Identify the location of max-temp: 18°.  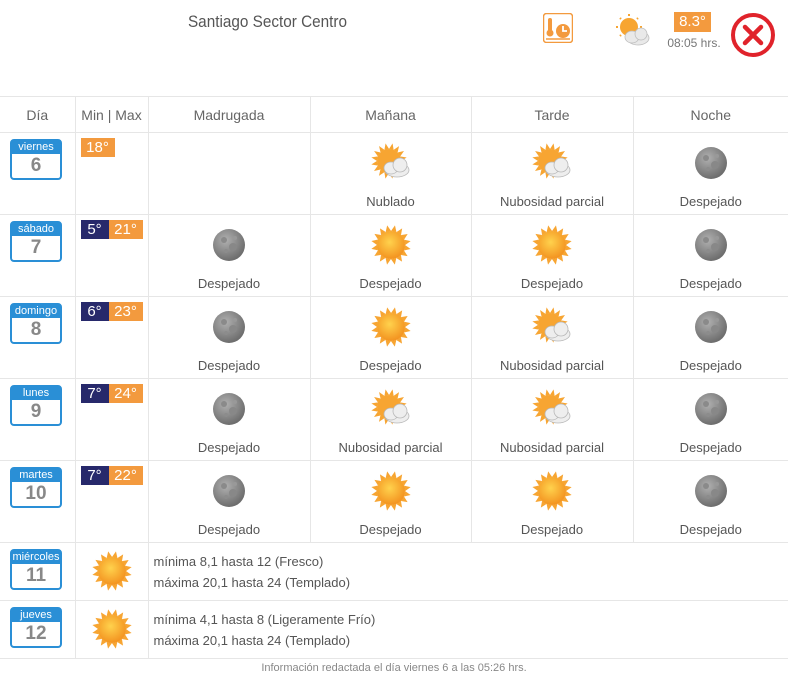
(97, 147).